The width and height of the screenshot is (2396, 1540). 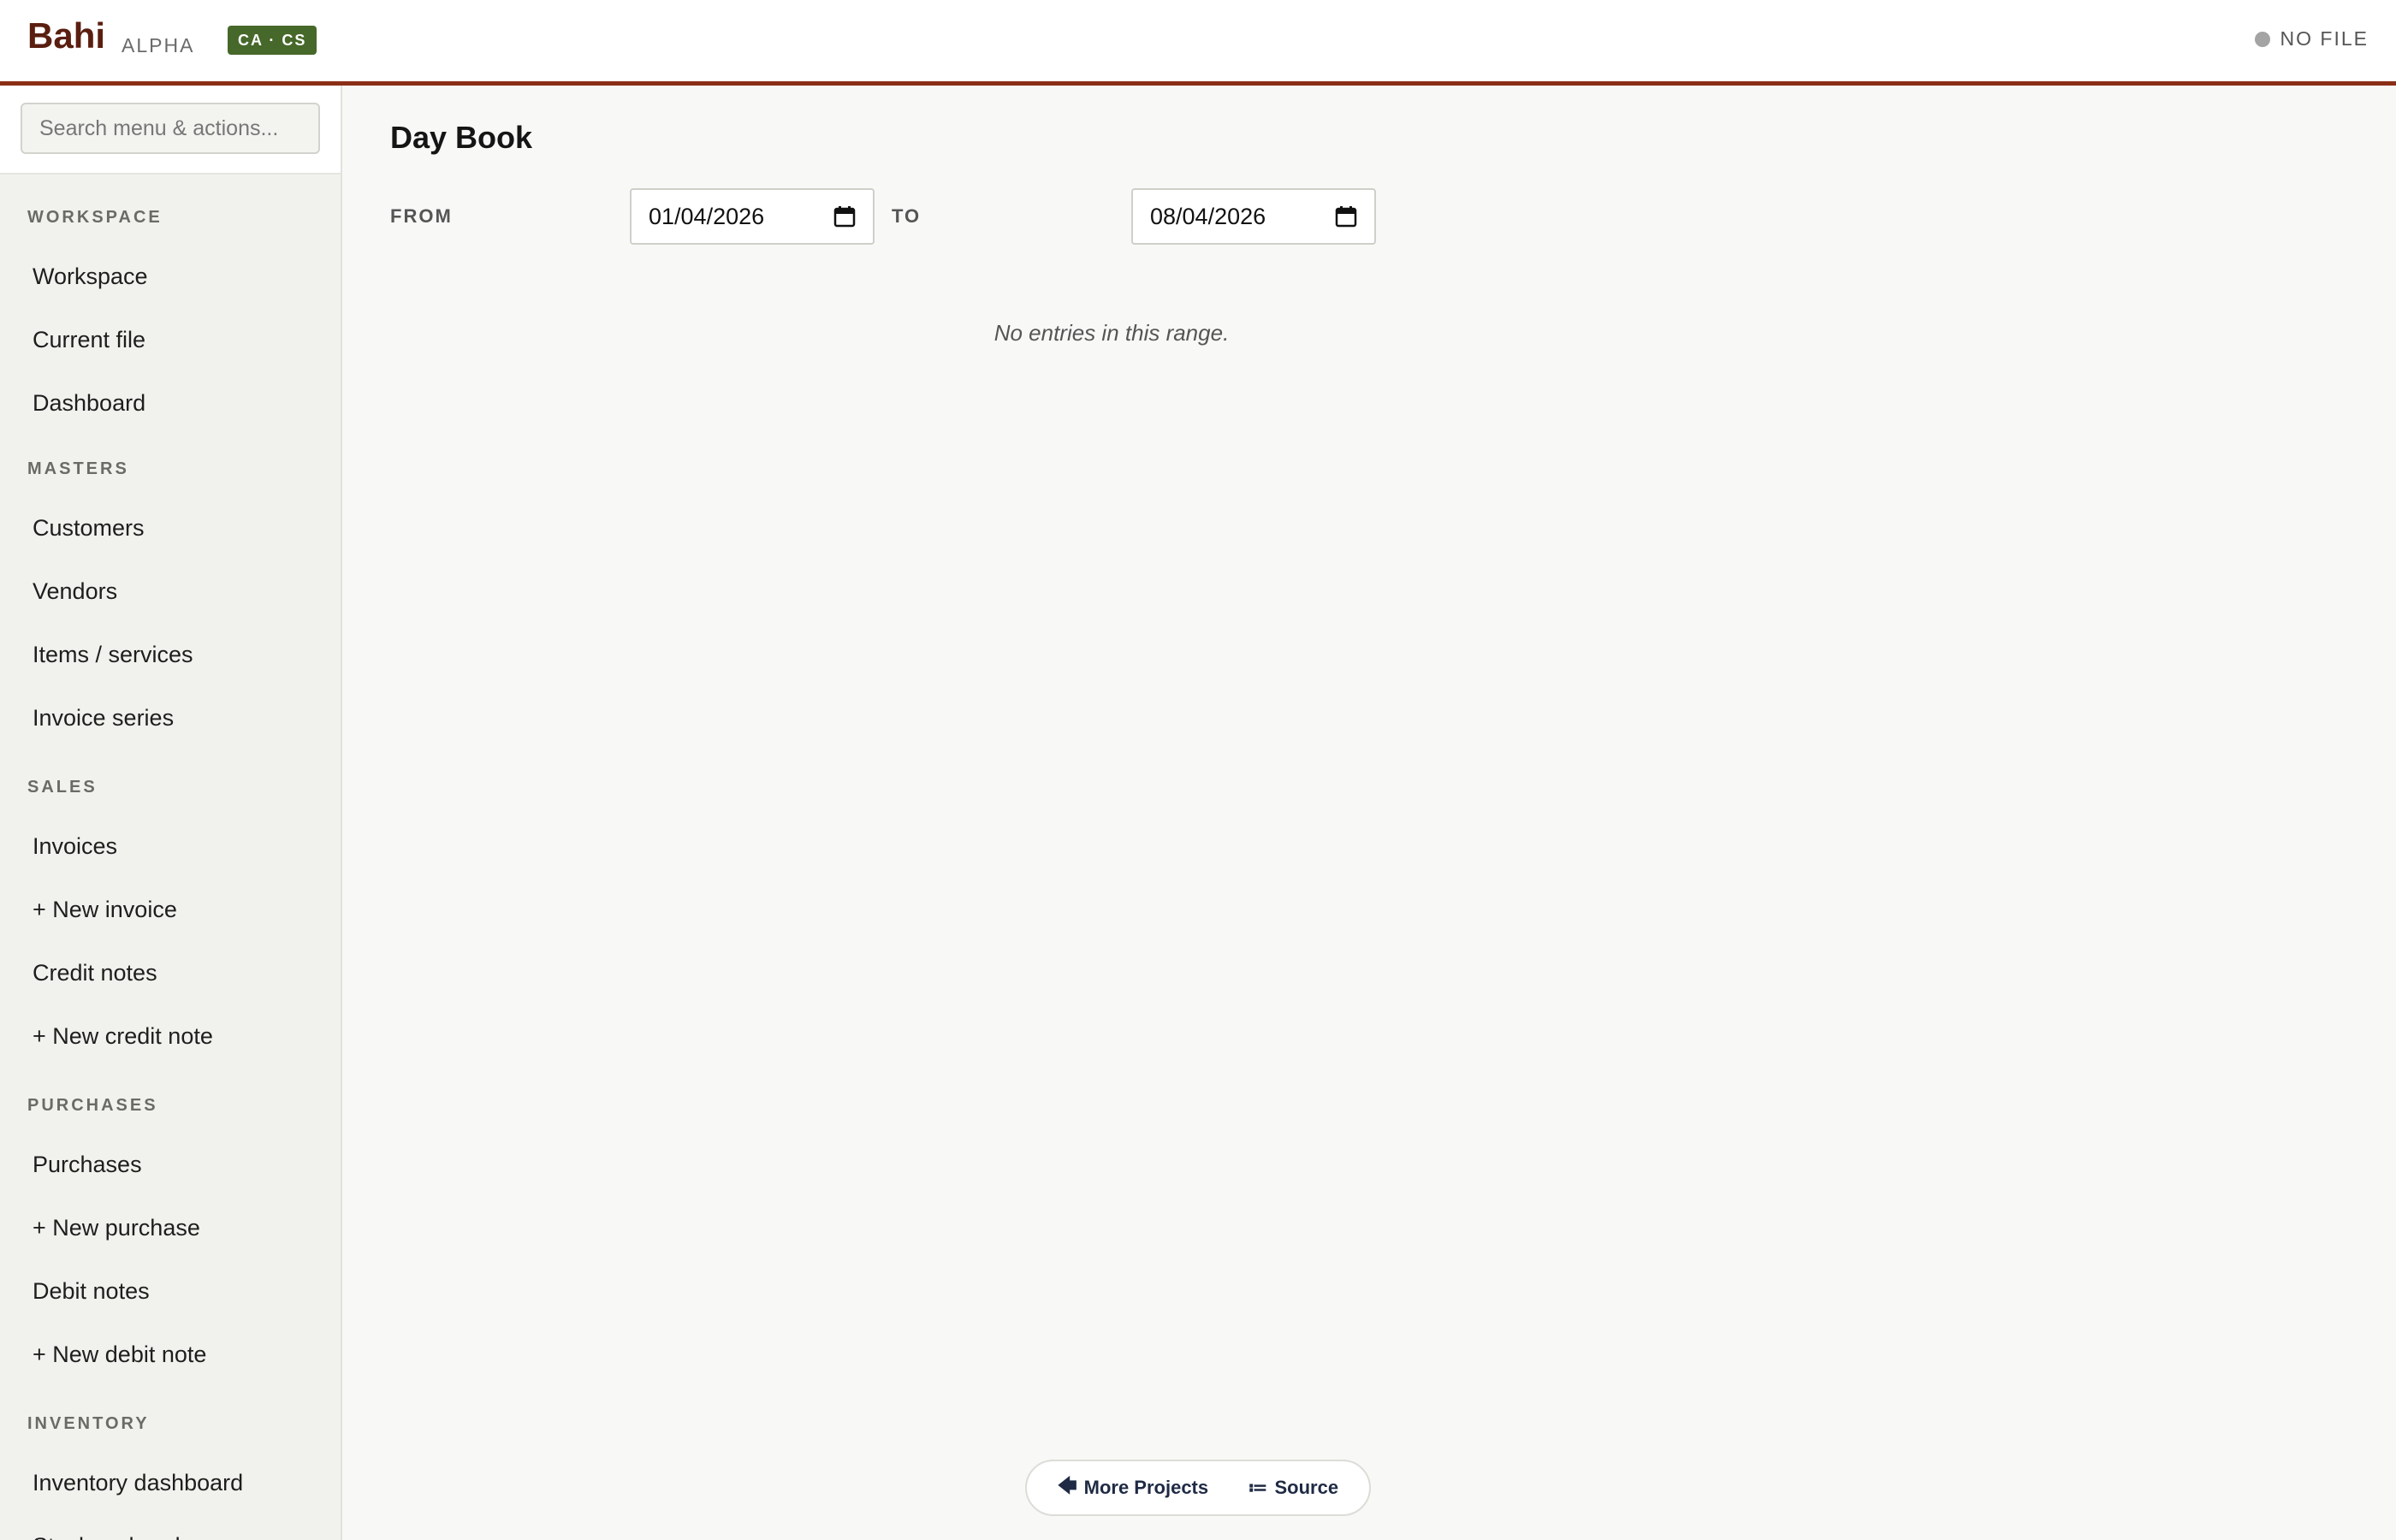 What do you see at coordinates (170, 654) in the screenshot?
I see `sidebar-item-items-services: Items / services` at bounding box center [170, 654].